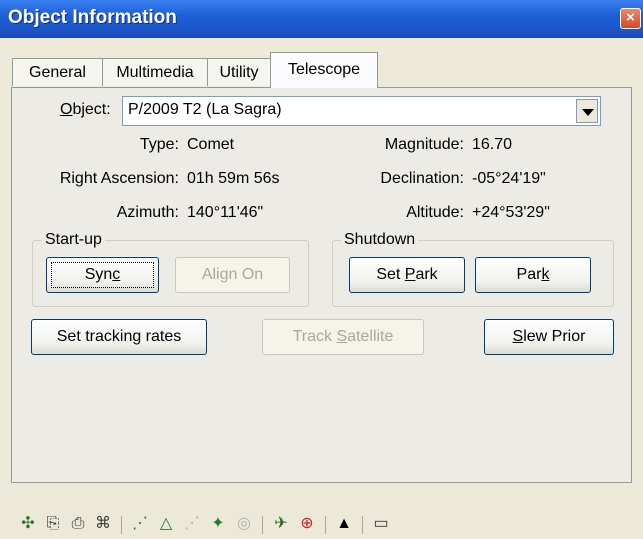 The height and width of the screenshot is (539, 643). I want to click on chart-disabled-icon: ⋰, so click(192, 524).